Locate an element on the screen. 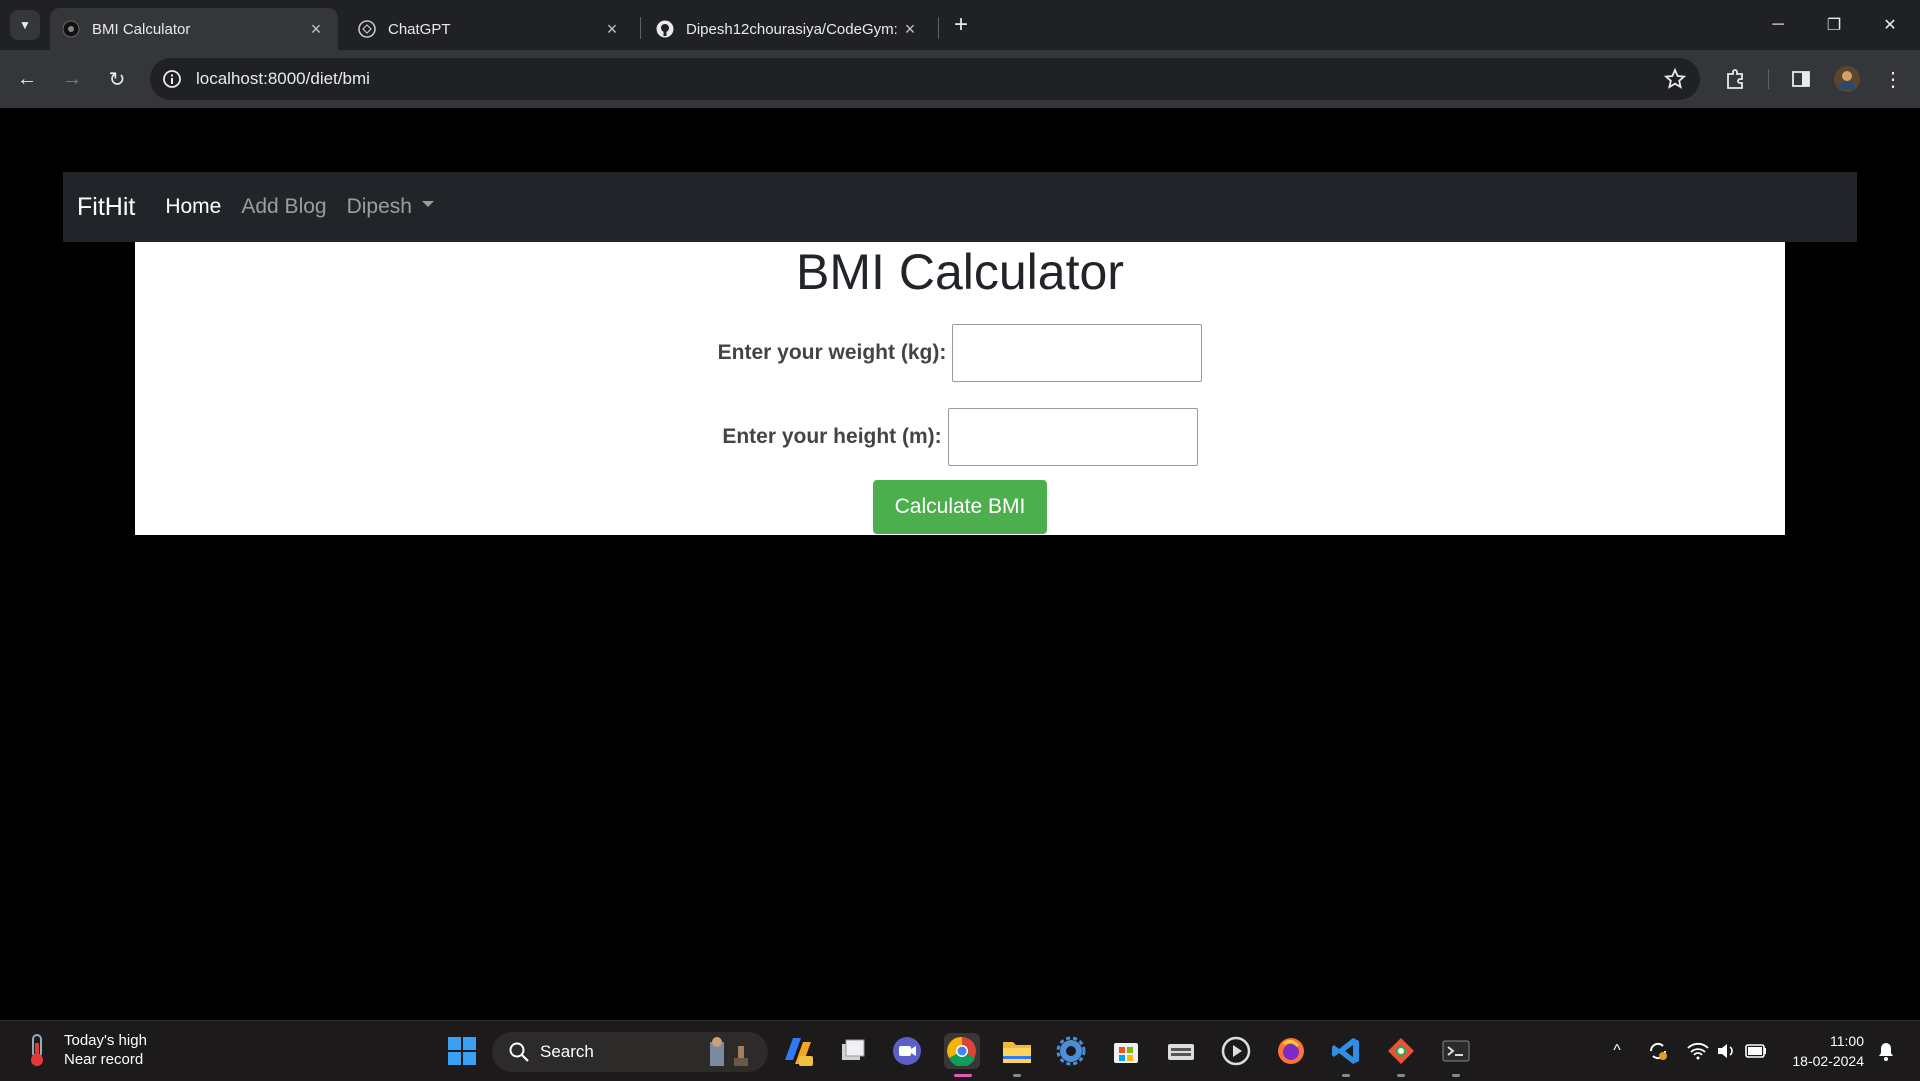 This screenshot has width=1920, height=1081. site-navbar: FitHit Home Add Blog Dipesh is located at coordinates (960, 207).